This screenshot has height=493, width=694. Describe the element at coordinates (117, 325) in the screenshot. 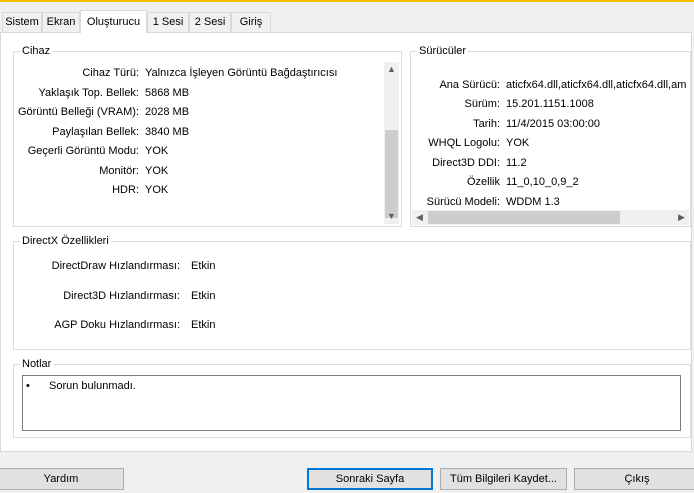

I see `directx-label: AGP Doku Hızlandırması:` at that location.